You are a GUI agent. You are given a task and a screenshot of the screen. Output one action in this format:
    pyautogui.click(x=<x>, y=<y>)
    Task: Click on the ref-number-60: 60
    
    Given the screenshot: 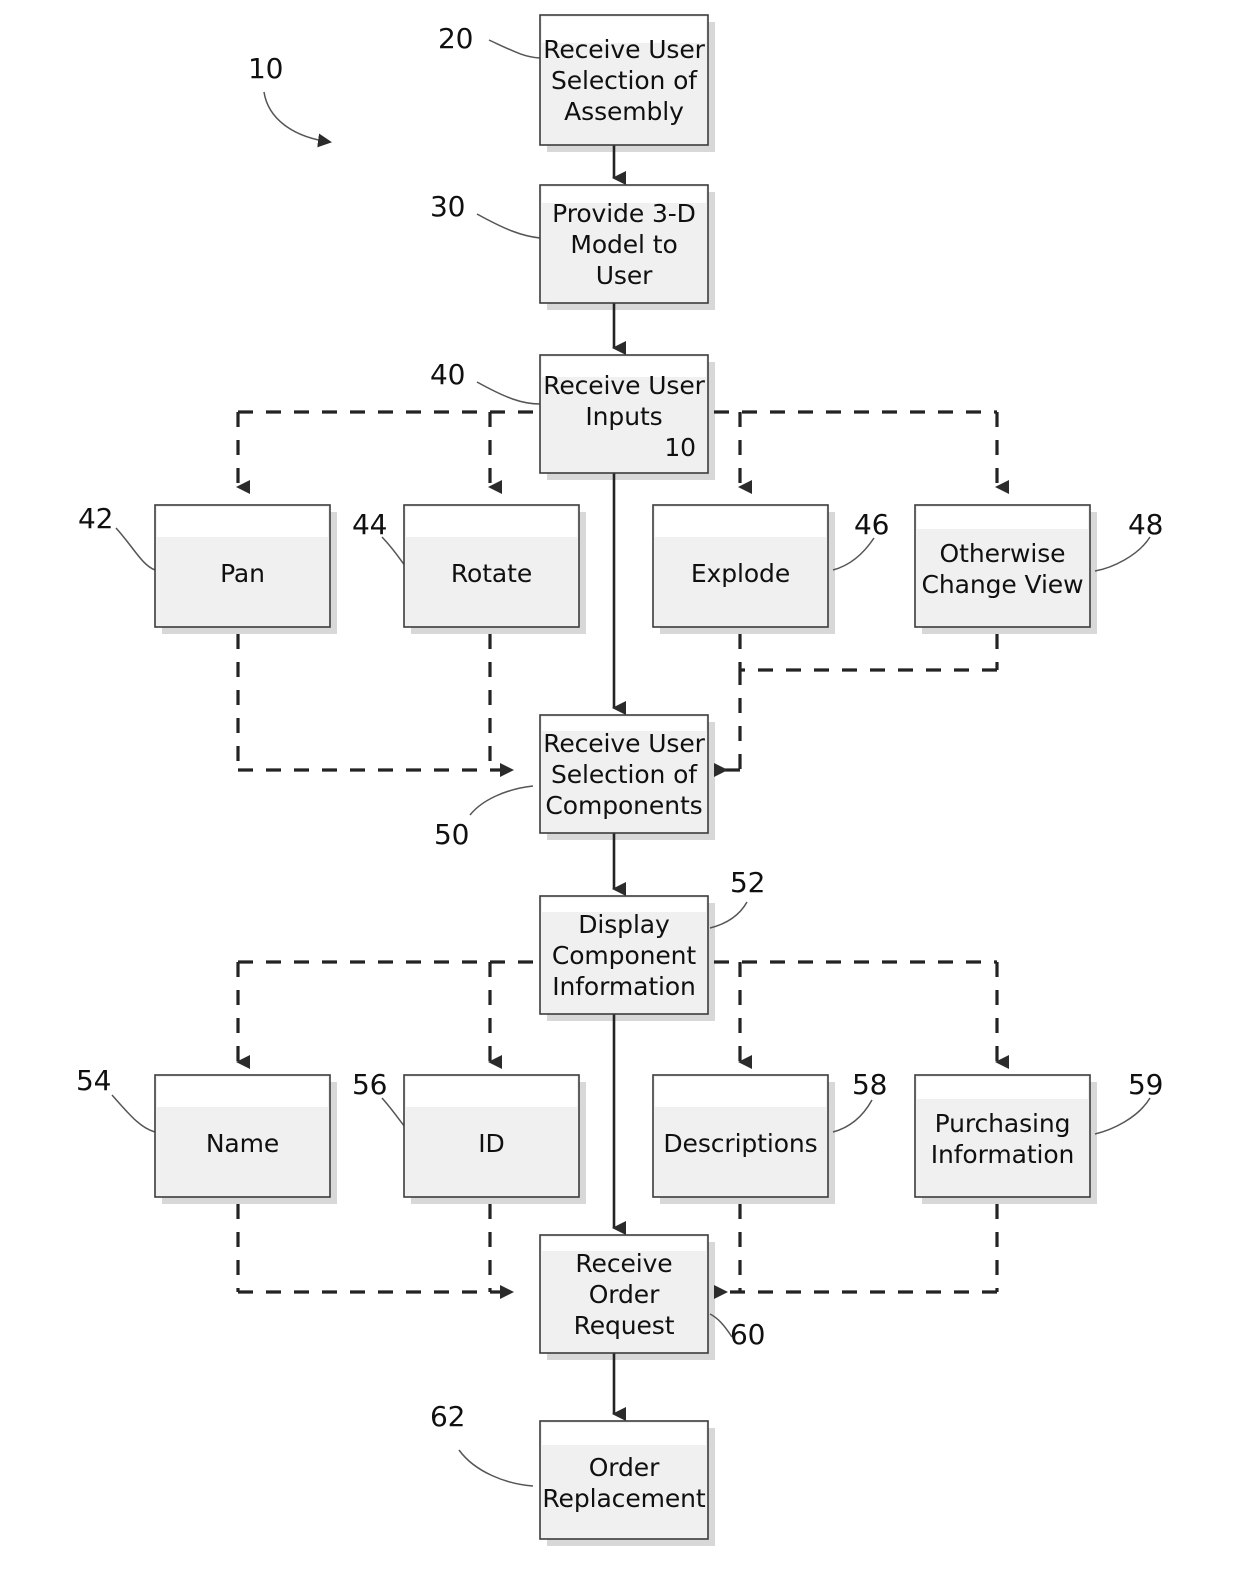 What is the action you would take?
    pyautogui.click(x=748, y=1334)
    